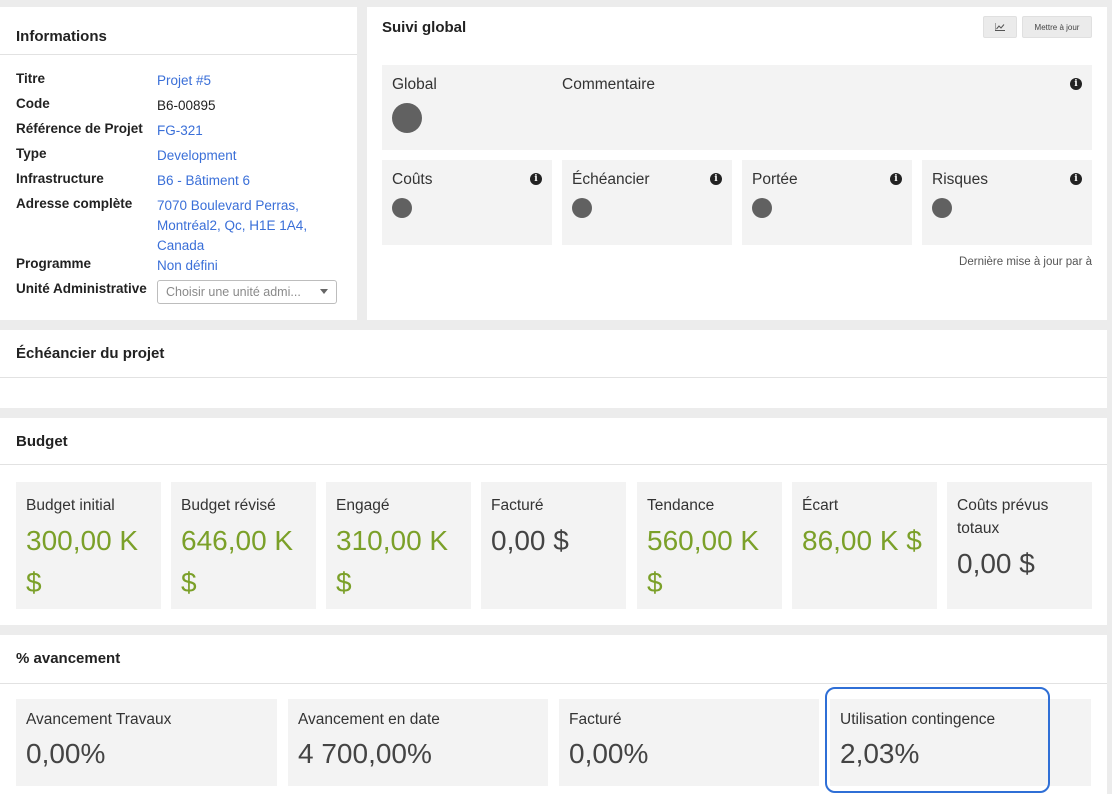 Image resolution: width=1112 pixels, height=794 pixels. Describe the element at coordinates (595, 719) in the screenshot. I see `avancement-card-label: Facturé` at that location.